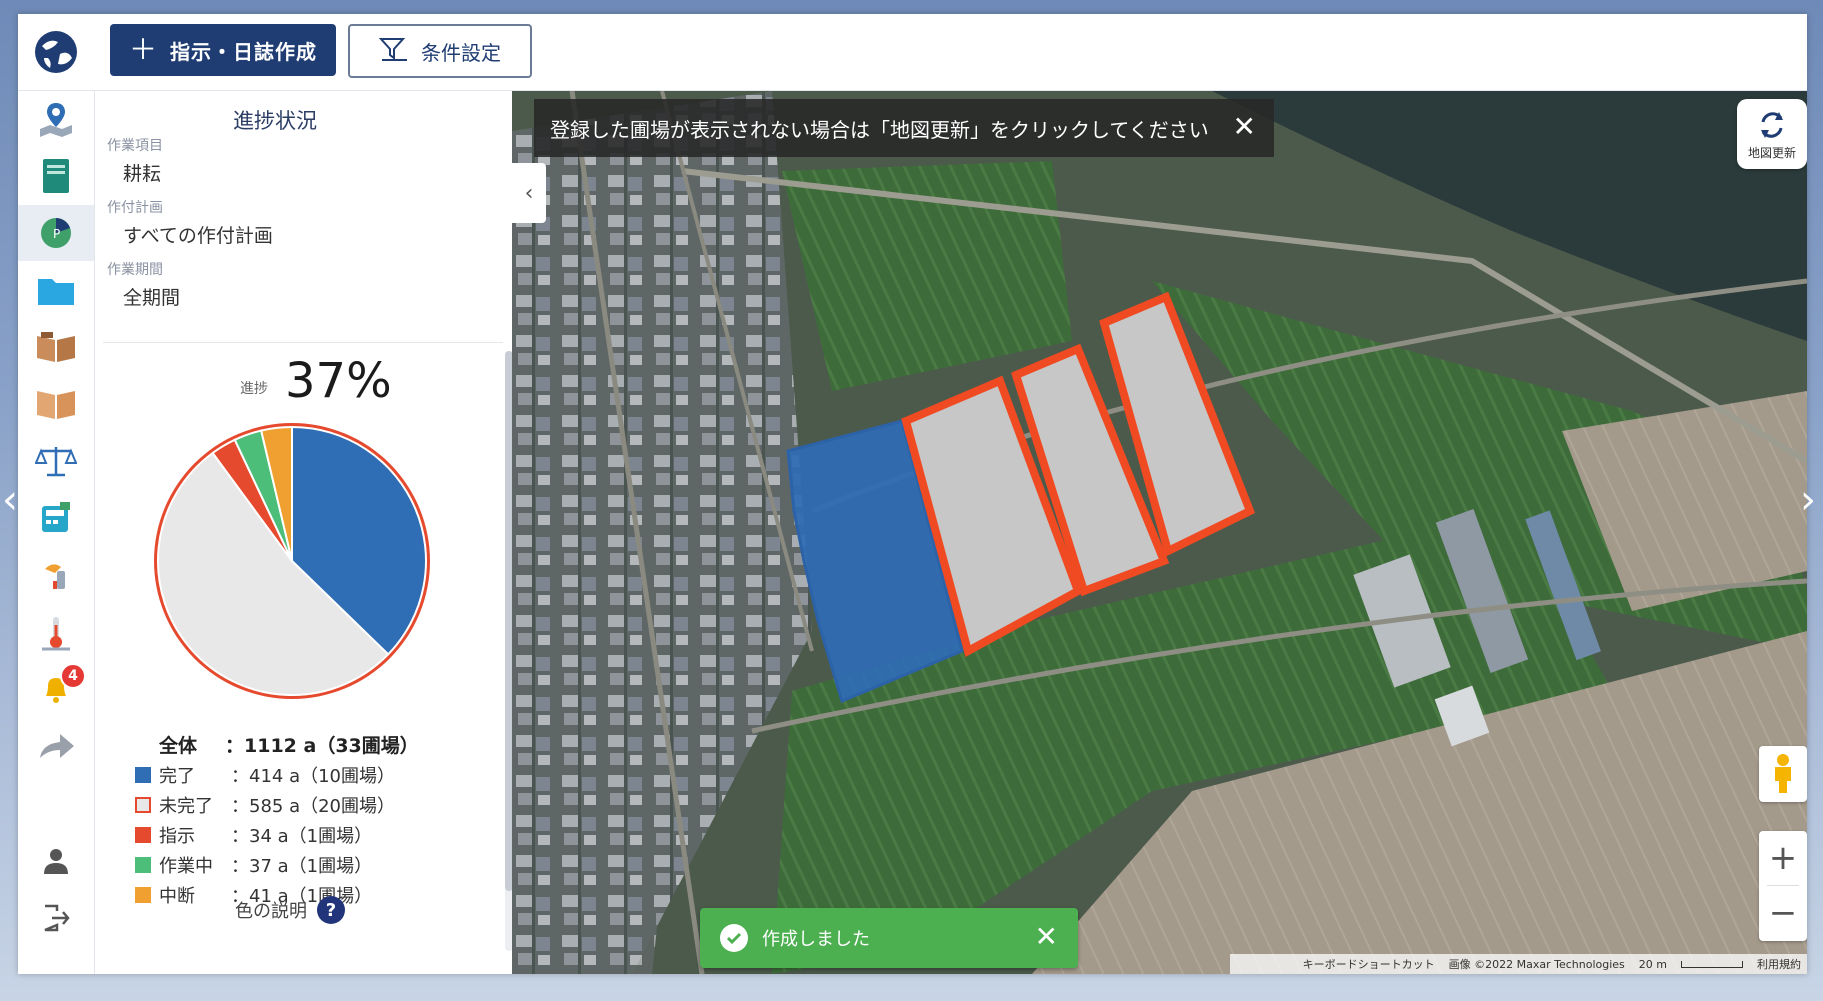 Image resolution: width=1823 pixels, height=1001 pixels. I want to click on legend-value: ：34 a（1圃場）, so click(302, 836).